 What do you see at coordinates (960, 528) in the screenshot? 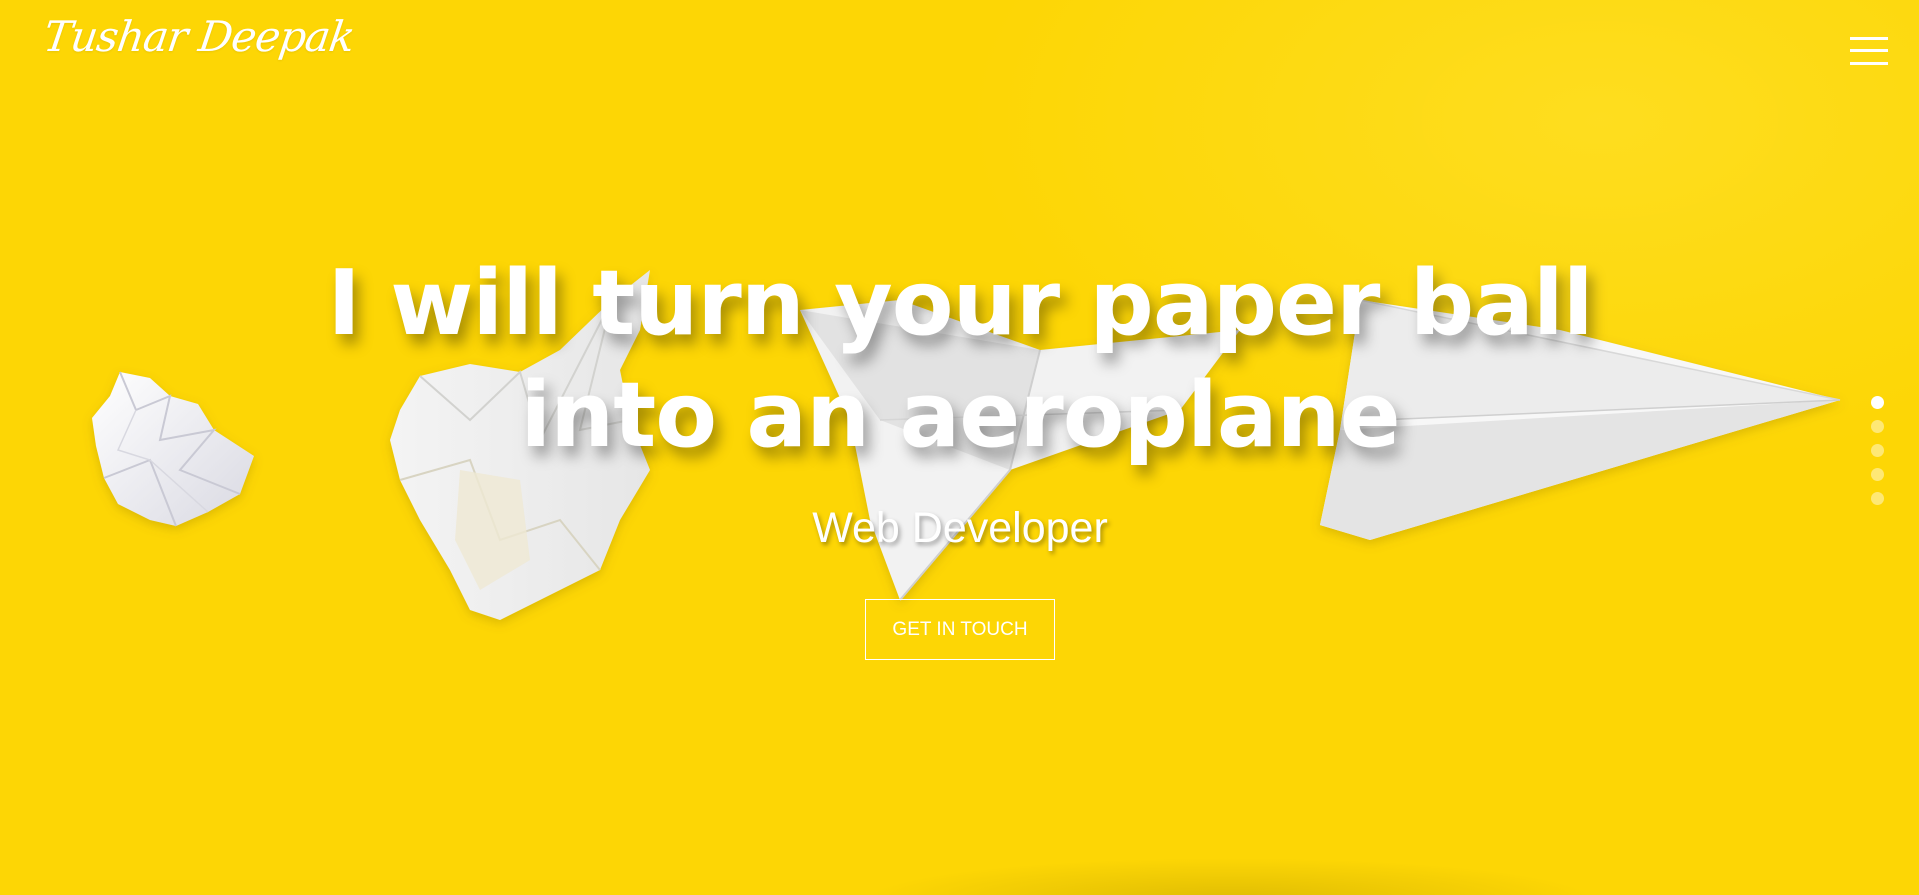
I see `hero-subtitle: Web Developer` at bounding box center [960, 528].